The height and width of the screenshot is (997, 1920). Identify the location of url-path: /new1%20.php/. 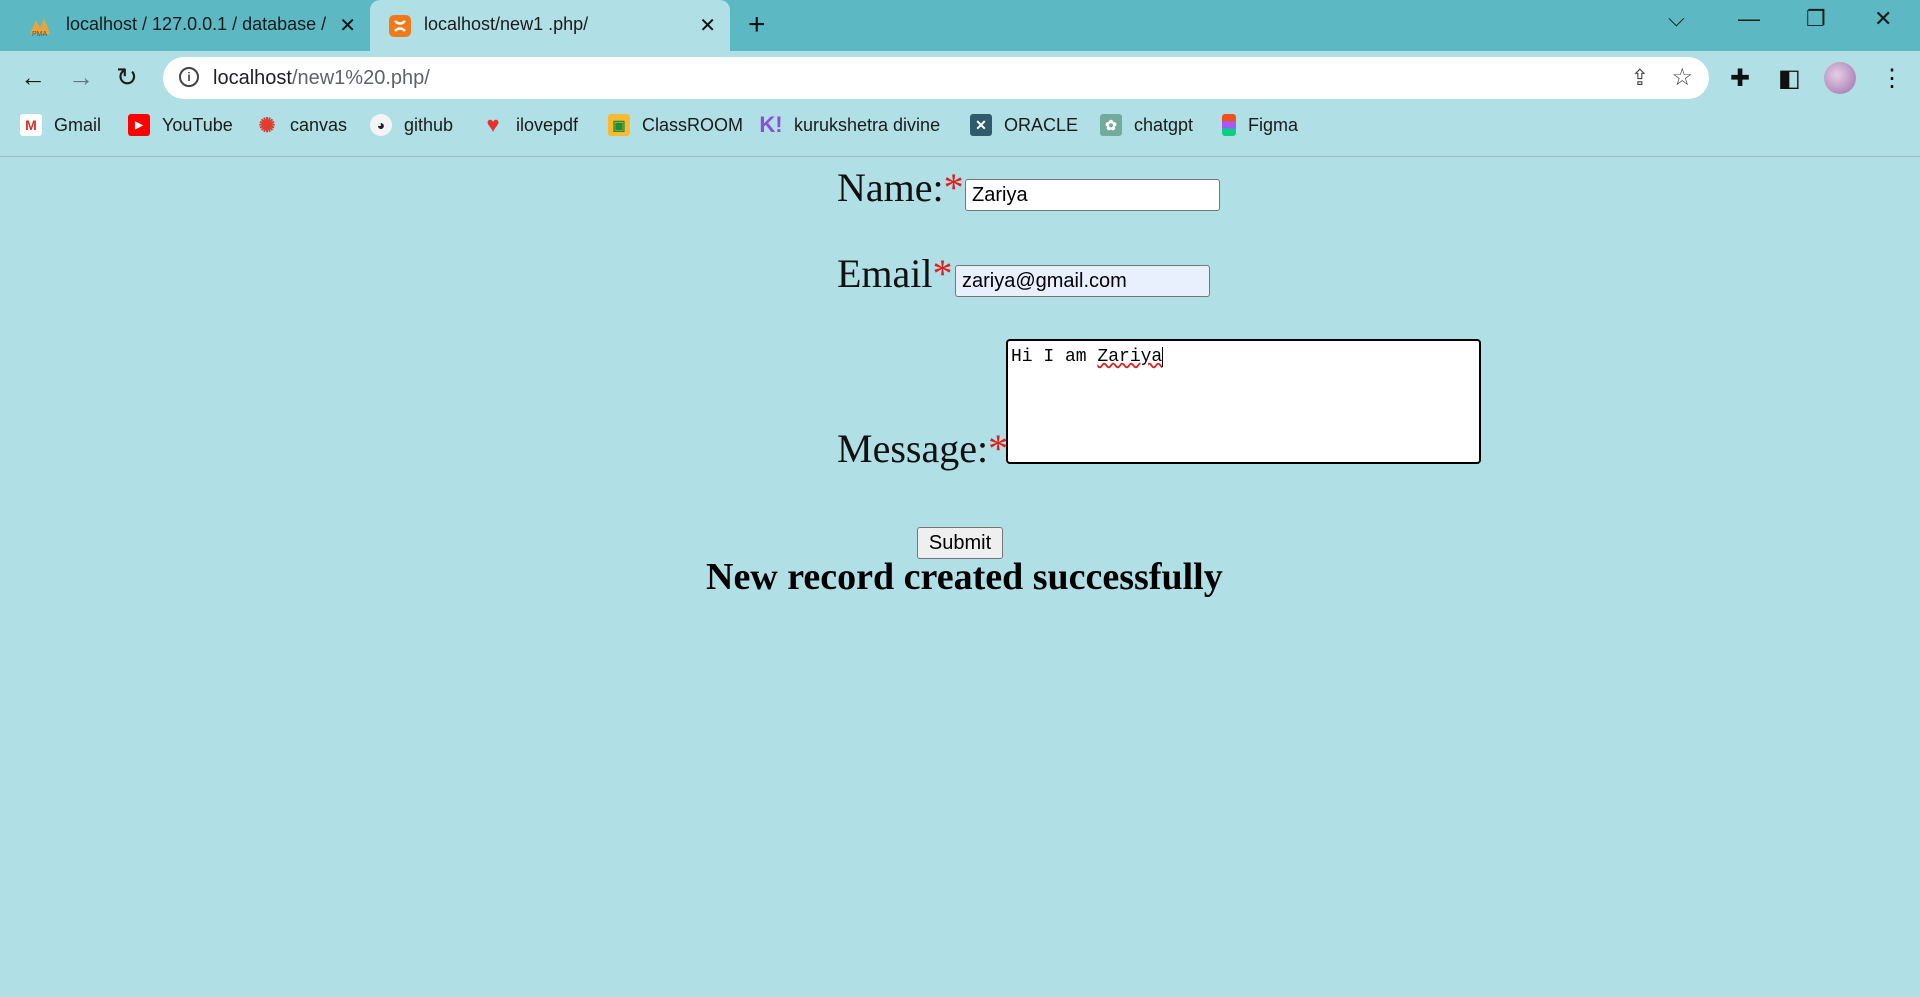
(360, 78).